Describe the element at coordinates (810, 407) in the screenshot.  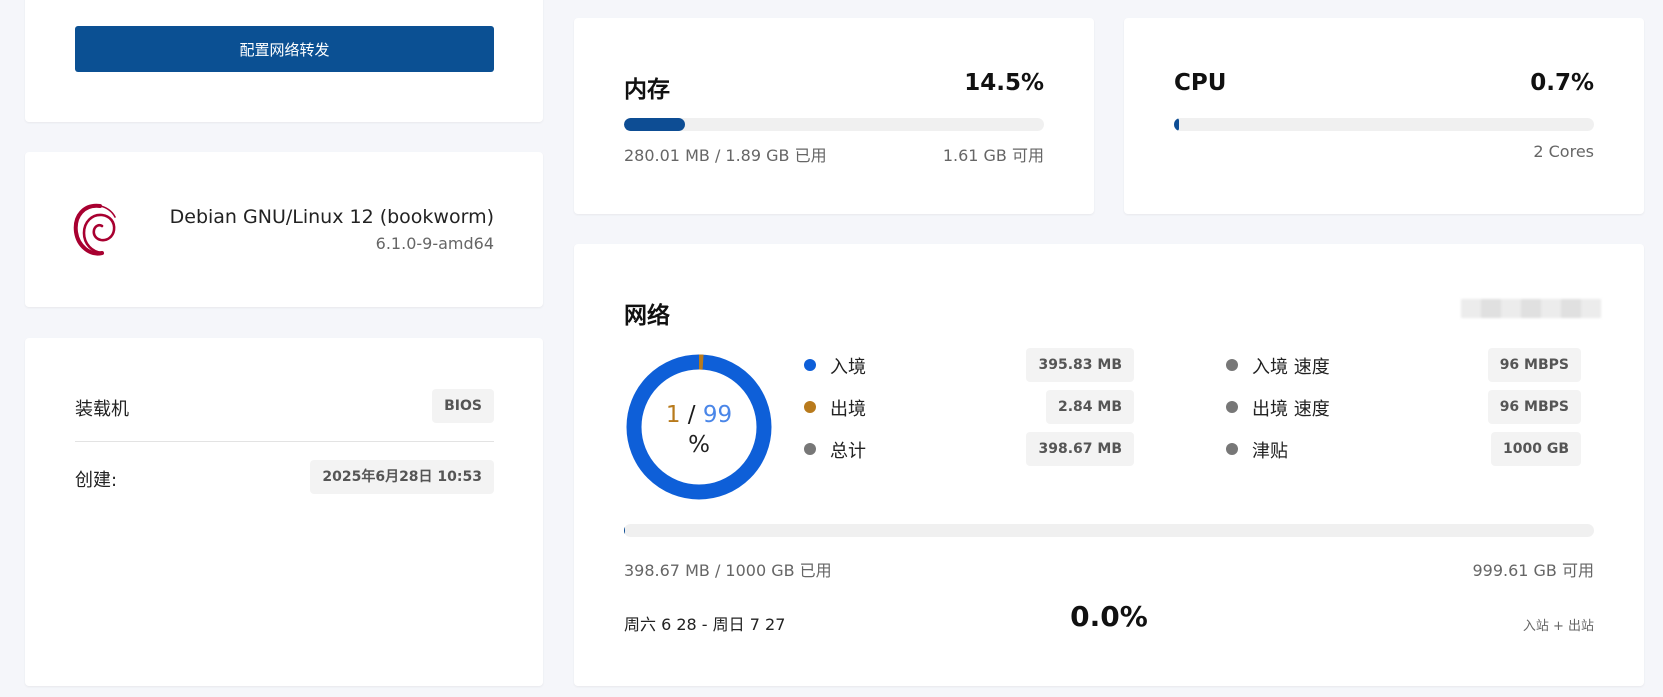
I see `outbound-dot-icon` at that location.